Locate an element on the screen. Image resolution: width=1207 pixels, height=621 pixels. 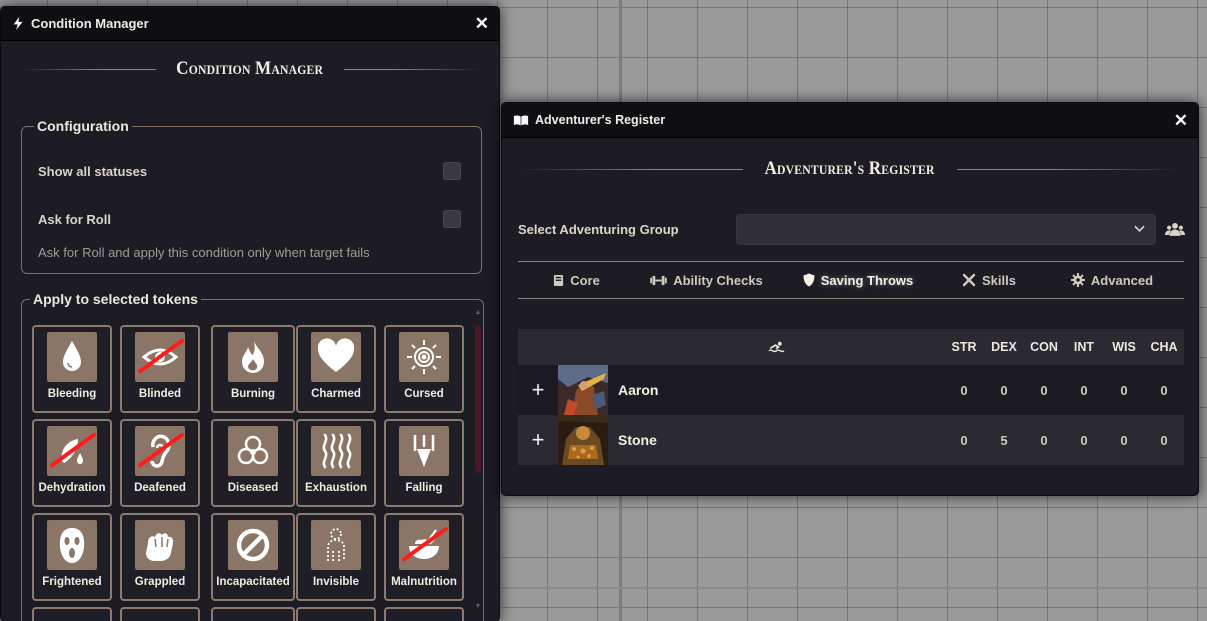
scrollbar is located at coordinates (478, 470).